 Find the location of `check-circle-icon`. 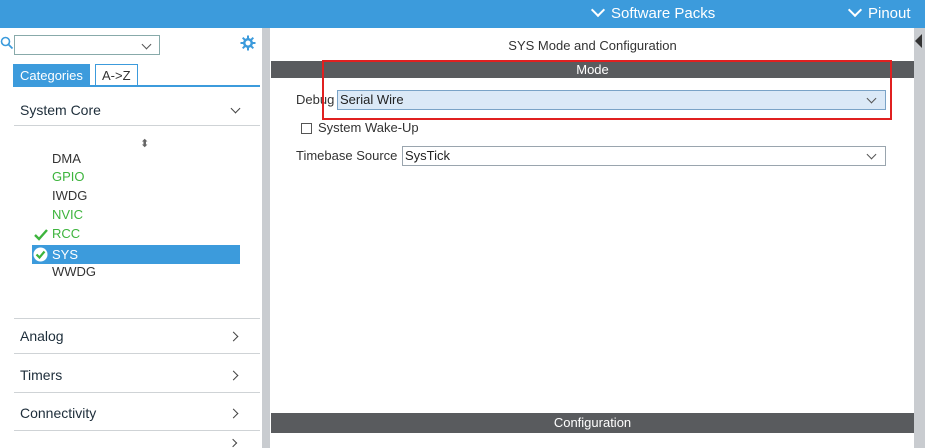

check-circle-icon is located at coordinates (40, 254).